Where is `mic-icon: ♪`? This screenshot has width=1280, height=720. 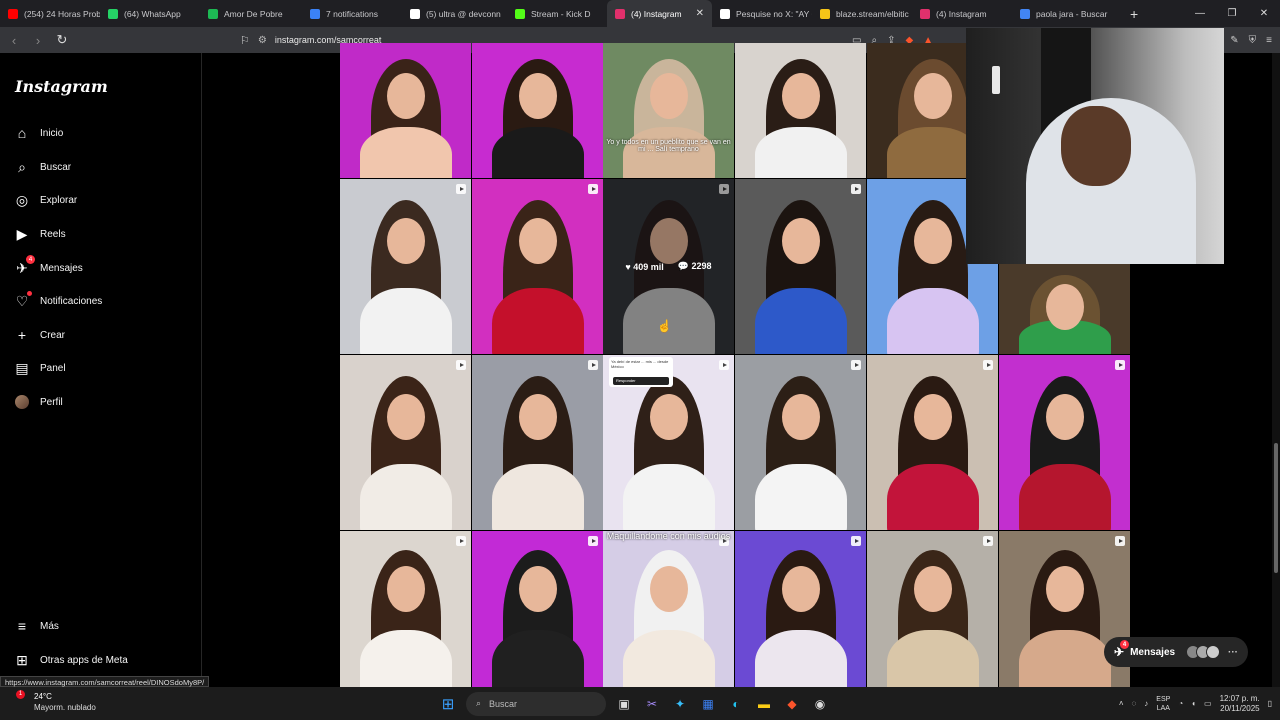 mic-icon: ♪ is located at coordinates (1146, 703).